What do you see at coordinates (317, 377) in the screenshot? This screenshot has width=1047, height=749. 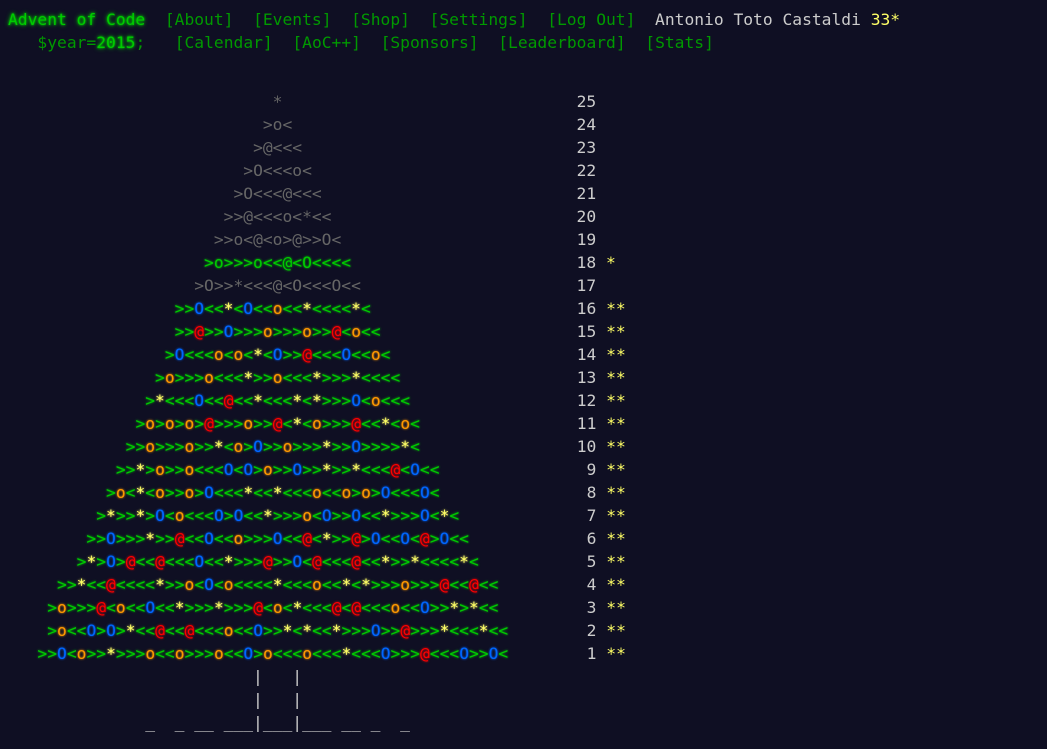 I see `calendar-day-13: >o>>>o<<<*>>o<<<*>>>*<<<< 13 **` at bounding box center [317, 377].